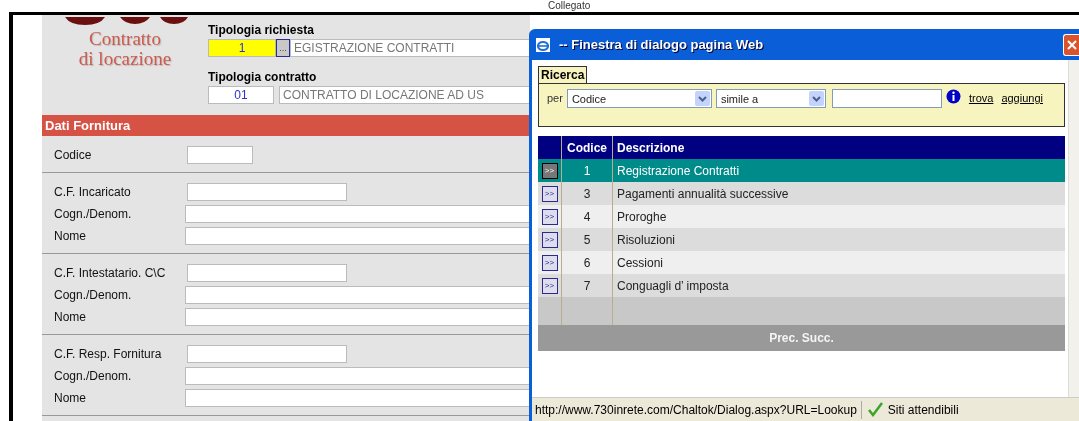 The image size is (1079, 421). What do you see at coordinates (110, 273) in the screenshot?
I see `field-label: C.F. Intestatario. C\C` at bounding box center [110, 273].